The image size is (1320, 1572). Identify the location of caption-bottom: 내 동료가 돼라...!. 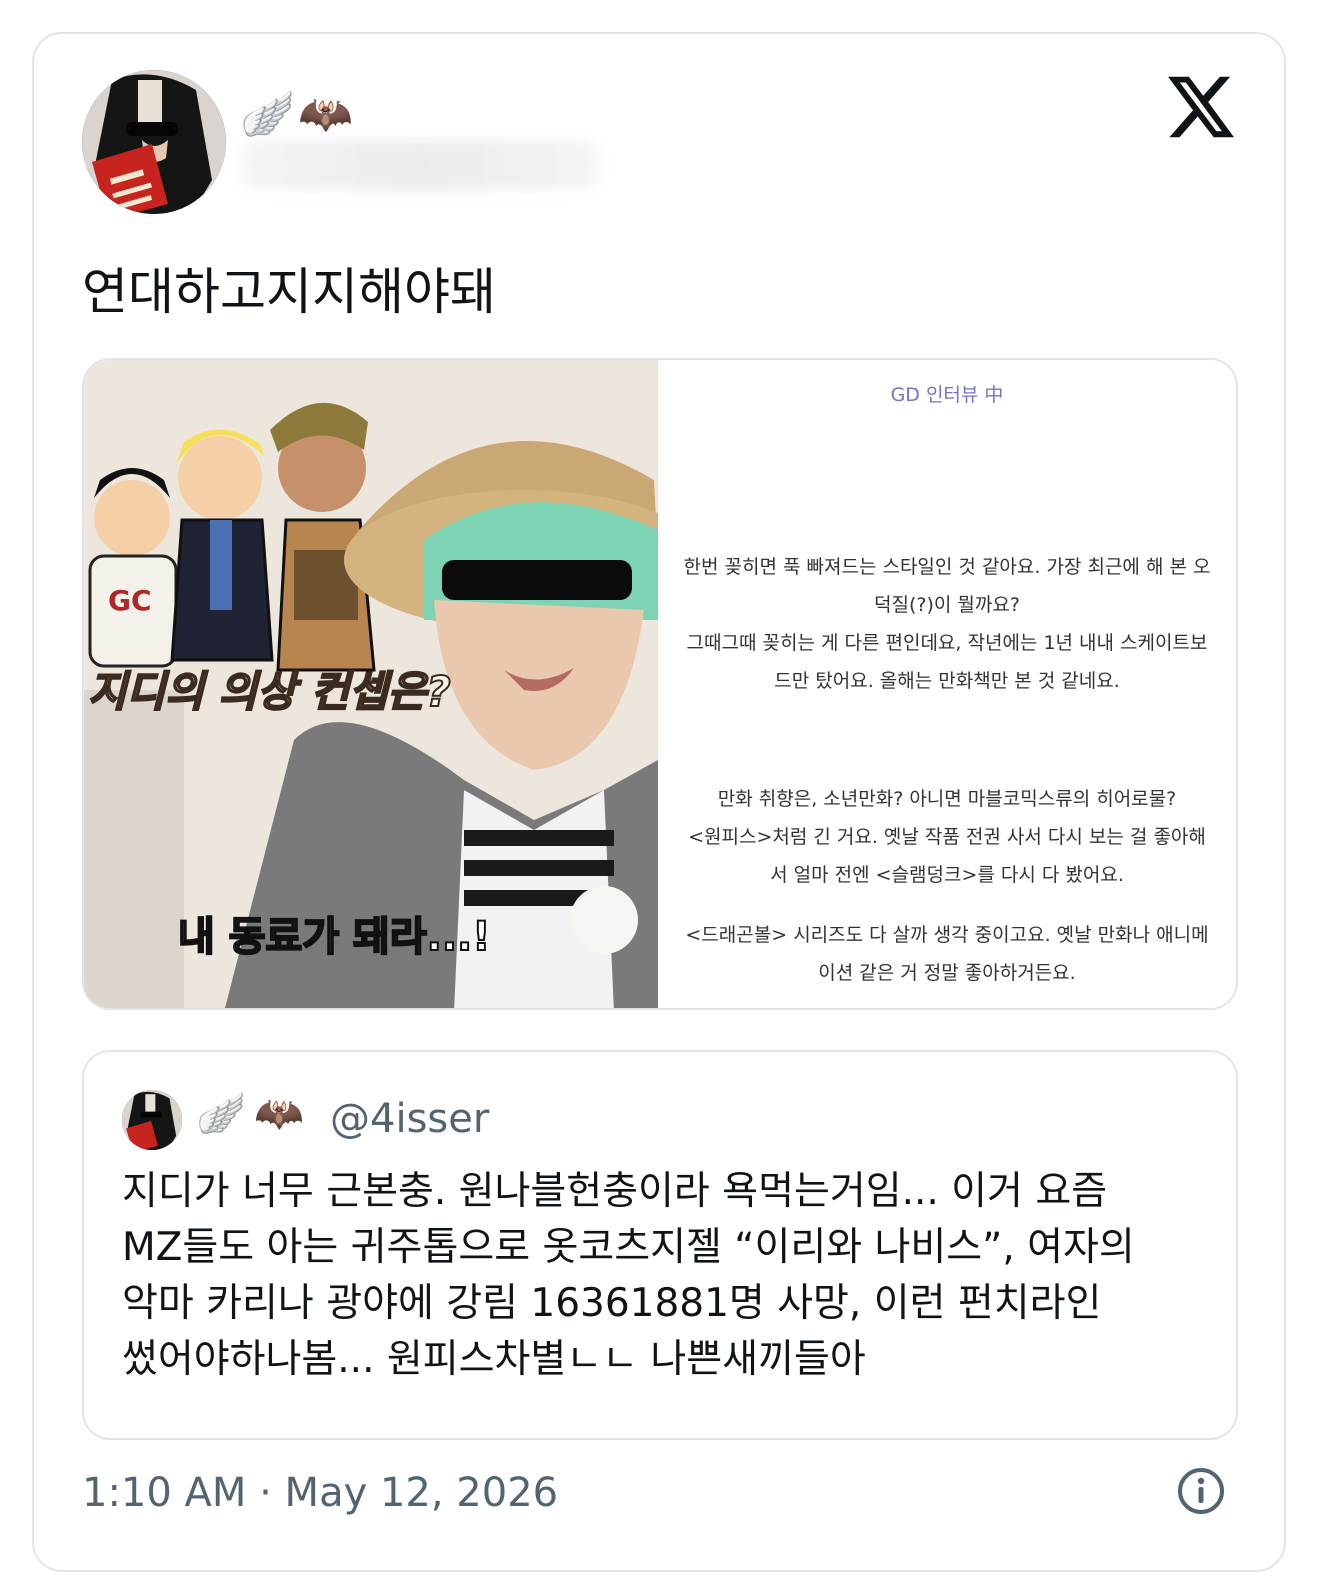
(334, 937).